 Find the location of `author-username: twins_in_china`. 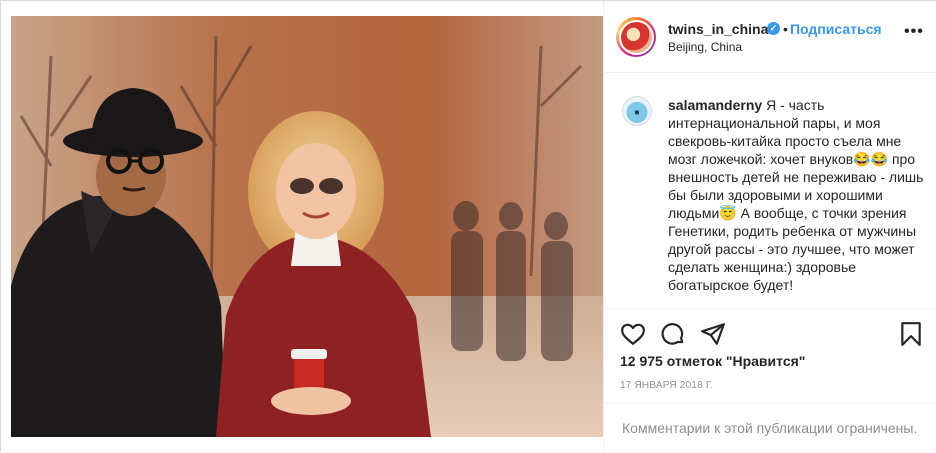

author-username: twins_in_china is located at coordinates (718, 29).